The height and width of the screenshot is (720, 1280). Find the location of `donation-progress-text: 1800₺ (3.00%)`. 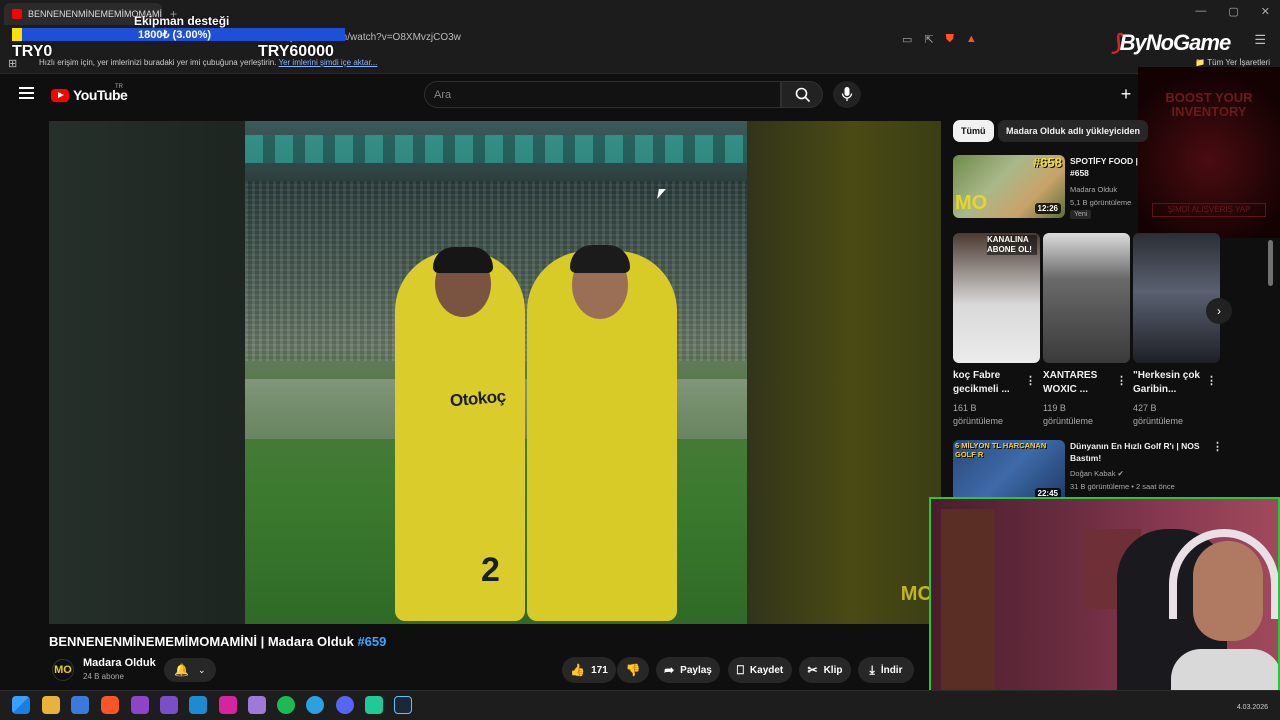

donation-progress-text: 1800₺ (3.00%) is located at coordinates (175, 35).